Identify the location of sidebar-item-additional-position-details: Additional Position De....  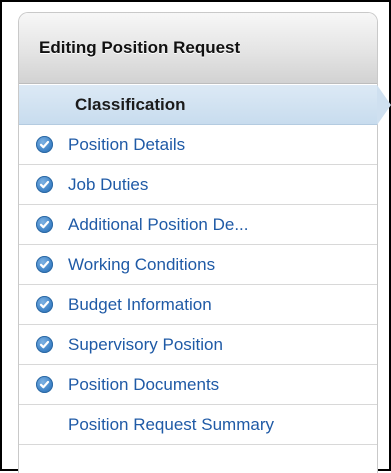
(198, 225).